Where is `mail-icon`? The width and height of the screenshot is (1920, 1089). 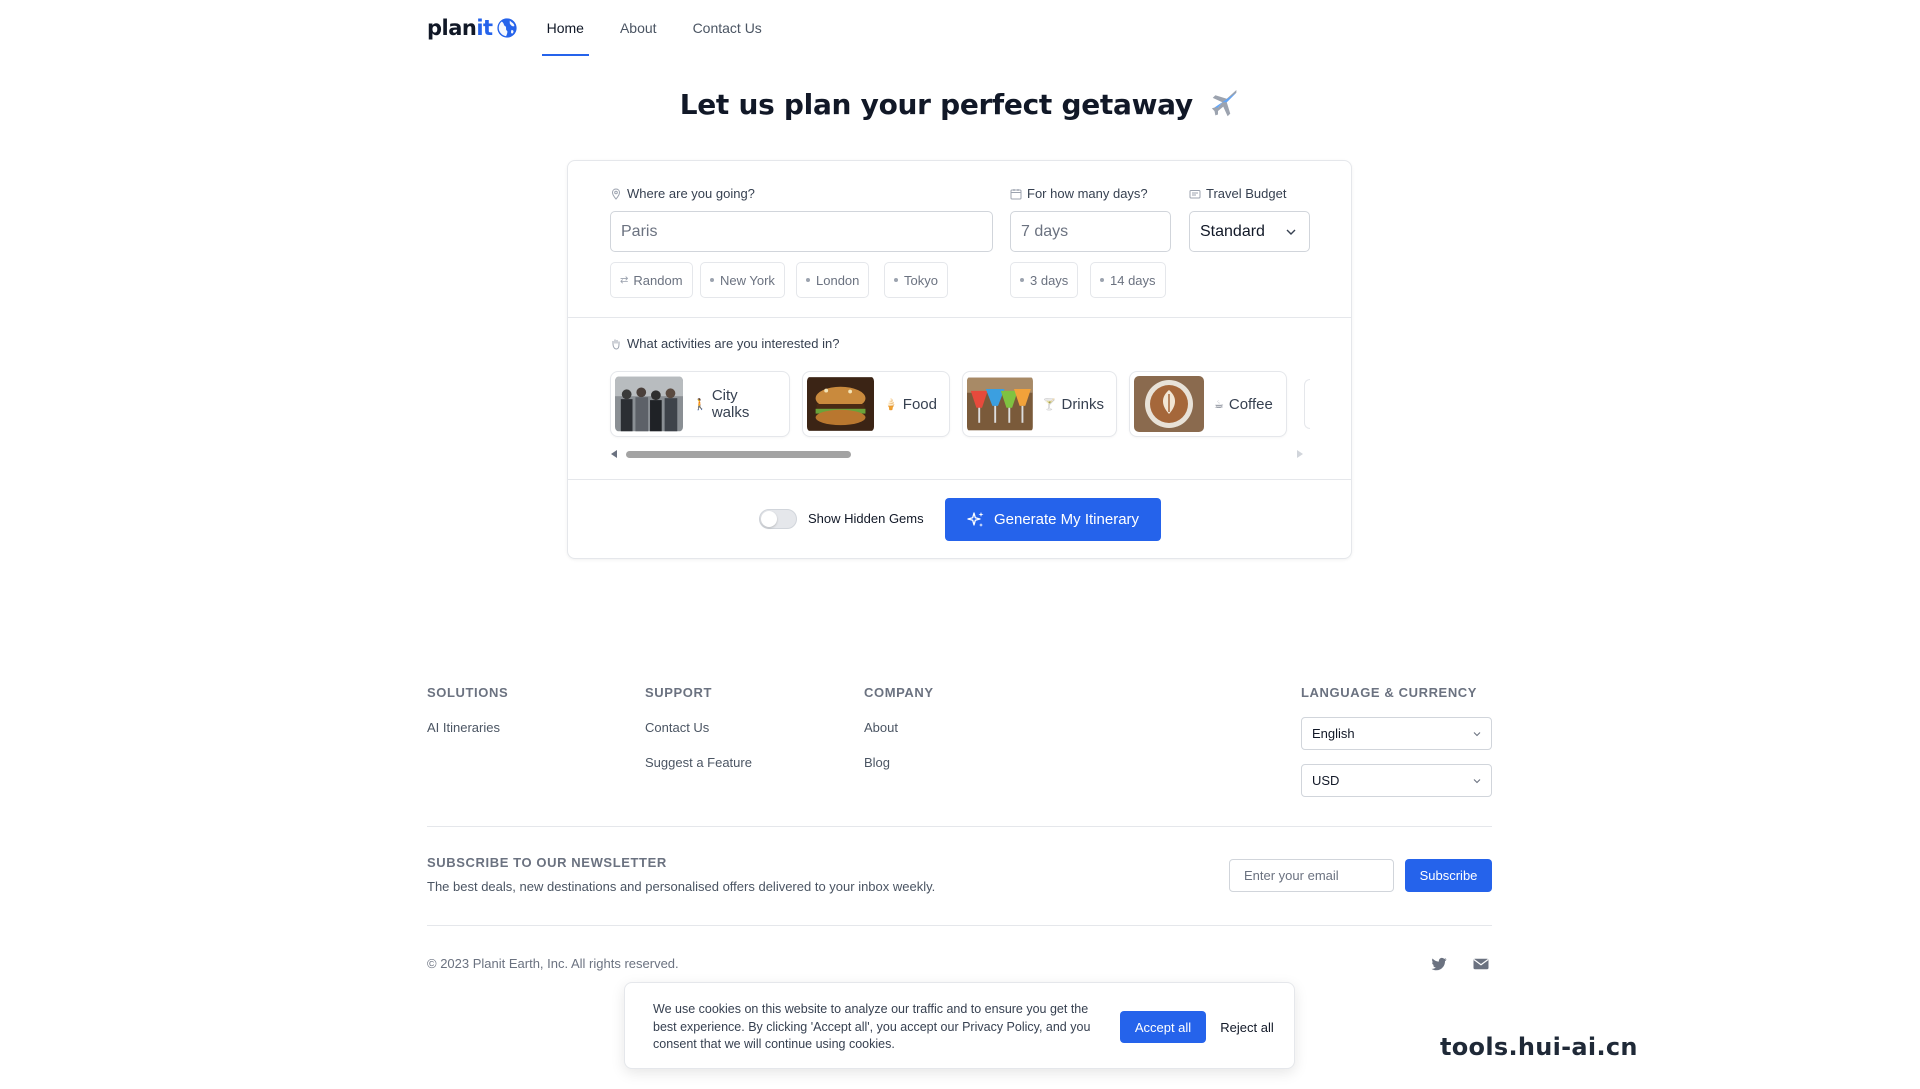 mail-icon is located at coordinates (1481, 964).